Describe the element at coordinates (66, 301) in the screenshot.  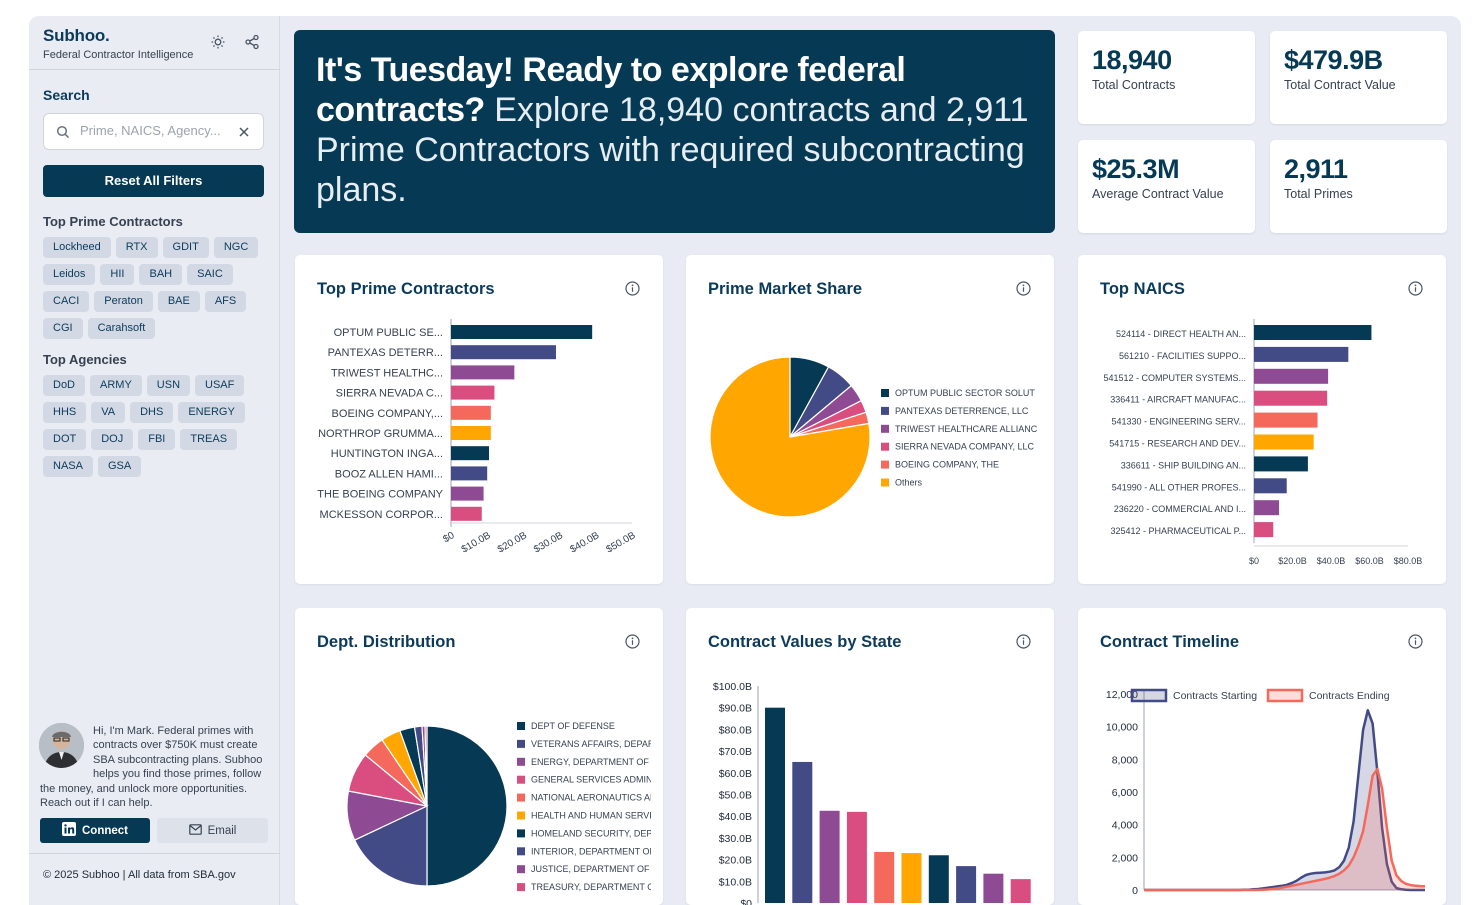
I see `prime-chip-caci: CACI` at that location.